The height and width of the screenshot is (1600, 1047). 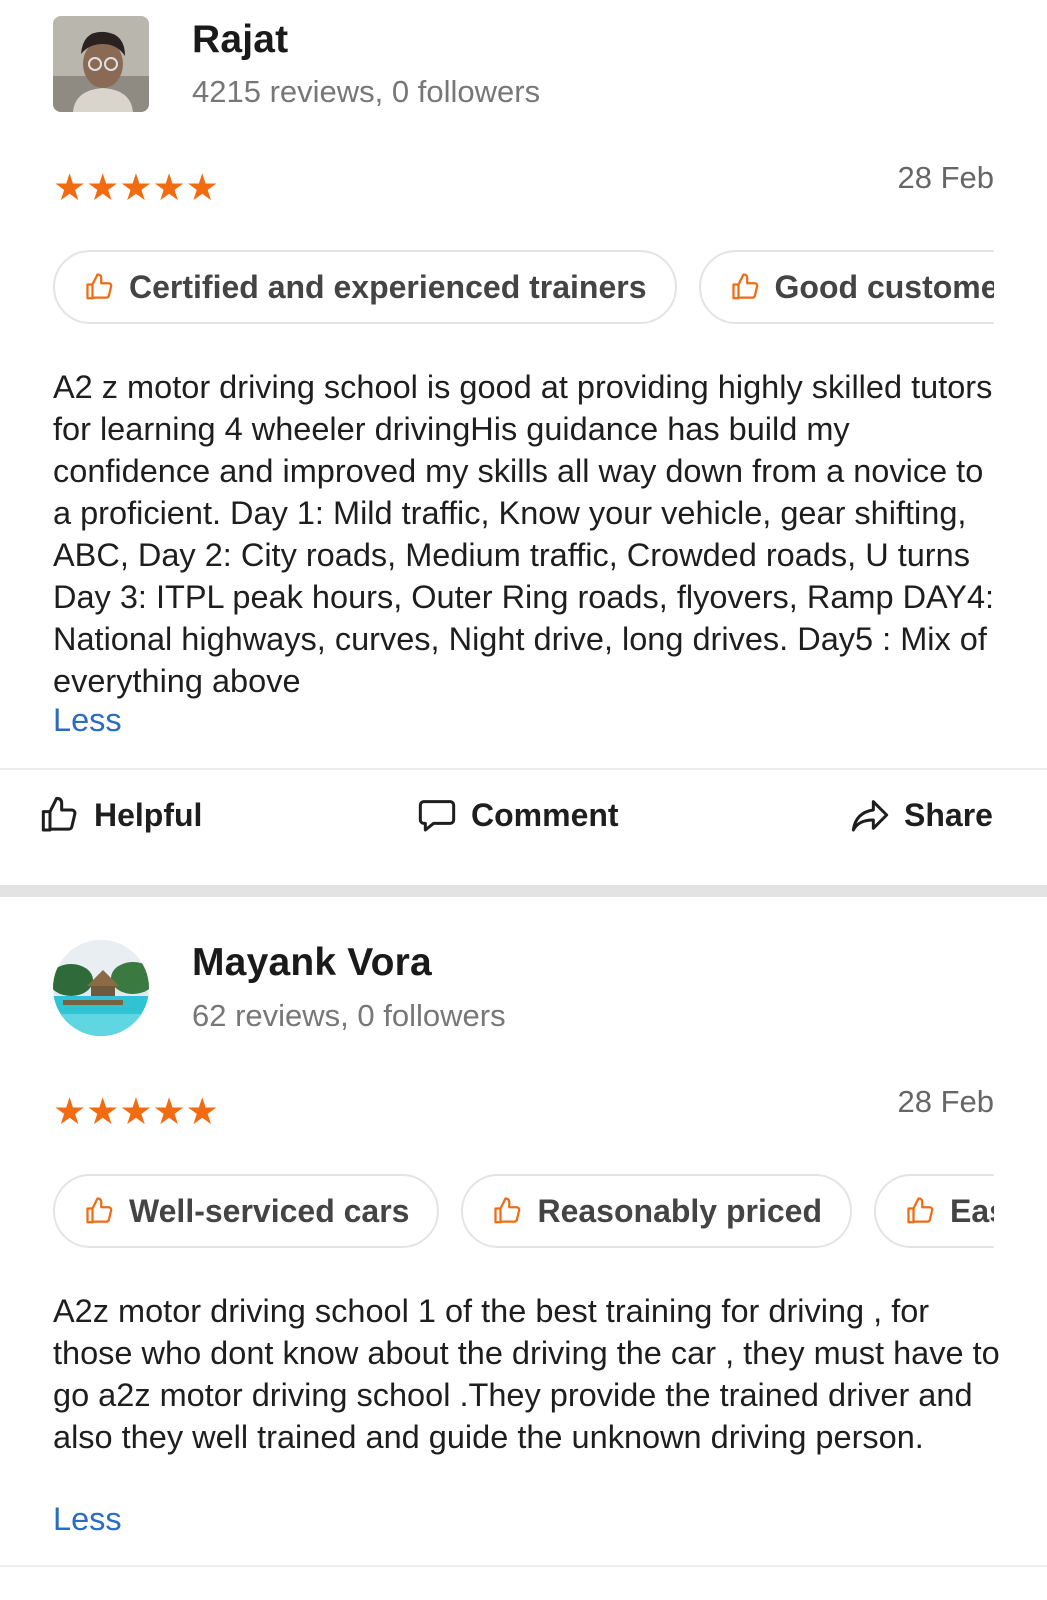 I want to click on helpful-button: Helpful, so click(x=121, y=815).